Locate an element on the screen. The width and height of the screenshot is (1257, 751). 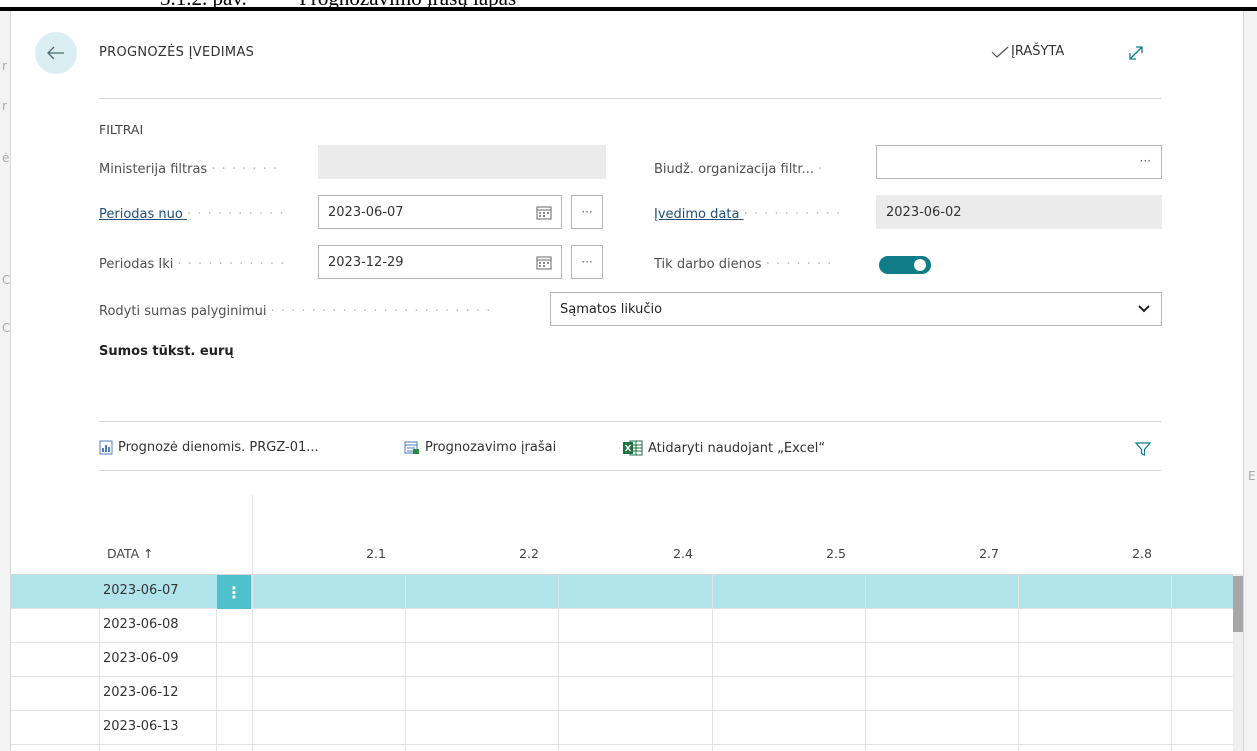
action-label: Prognozavimo įrašai is located at coordinates (491, 447).